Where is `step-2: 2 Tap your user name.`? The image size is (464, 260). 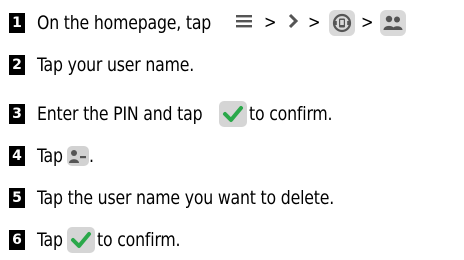 step-2: 2 Tap your user name. is located at coordinates (104, 65).